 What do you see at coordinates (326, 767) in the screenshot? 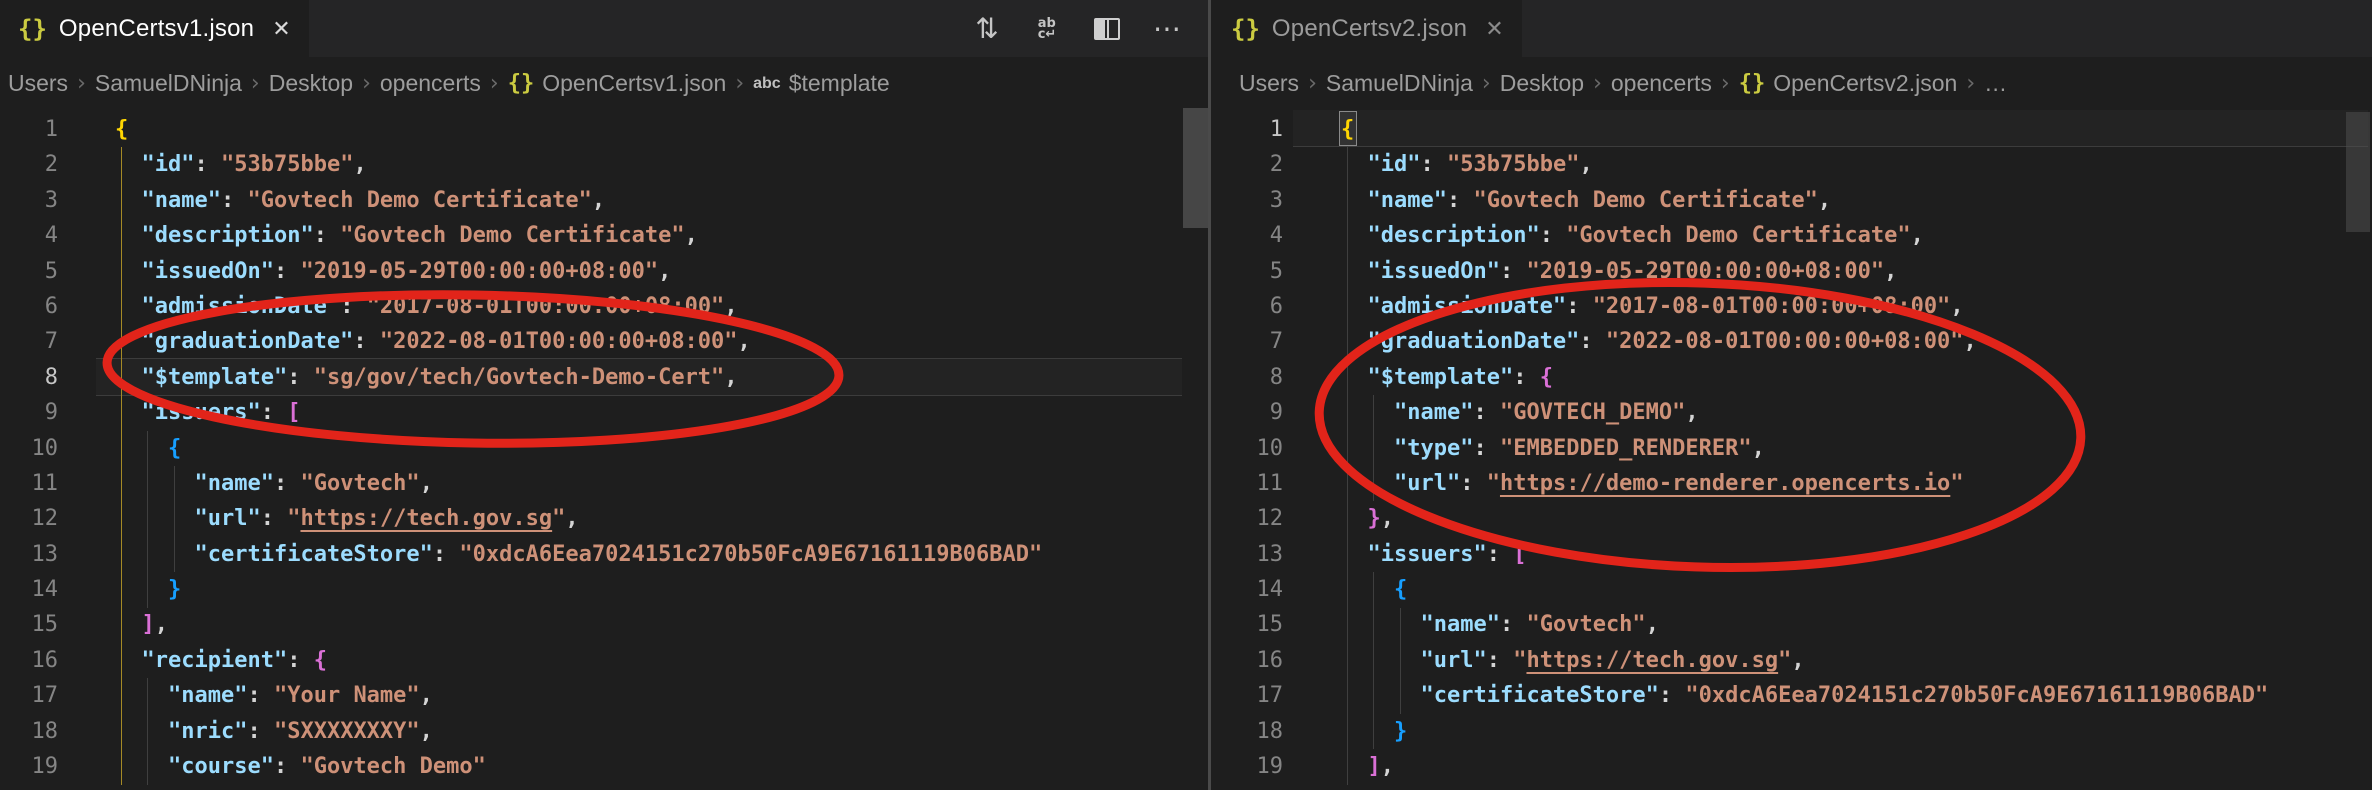
I see `code-line: "course": "Govtech Demo"` at bounding box center [326, 767].